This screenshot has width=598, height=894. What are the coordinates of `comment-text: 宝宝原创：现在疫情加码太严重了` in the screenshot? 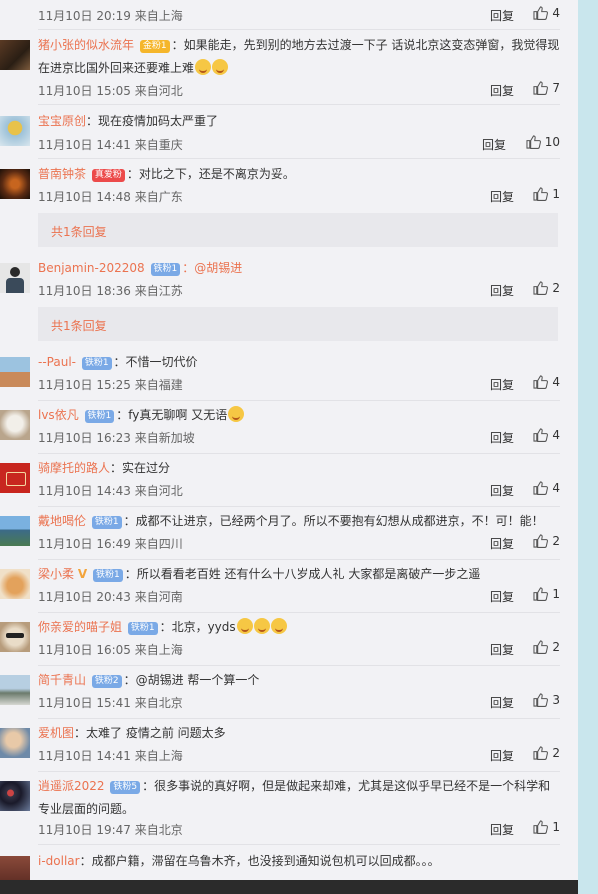 It's located at (299, 121).